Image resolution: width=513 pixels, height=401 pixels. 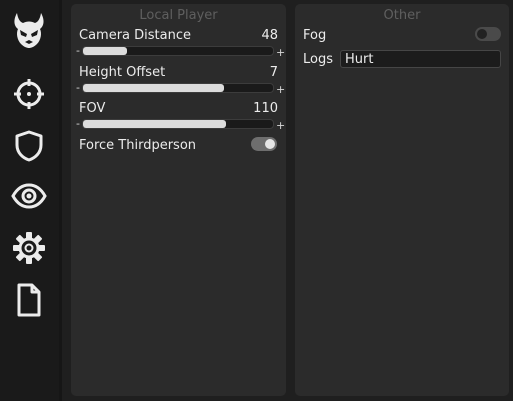 I want to click on demon-logo-icon, so click(x=29, y=30).